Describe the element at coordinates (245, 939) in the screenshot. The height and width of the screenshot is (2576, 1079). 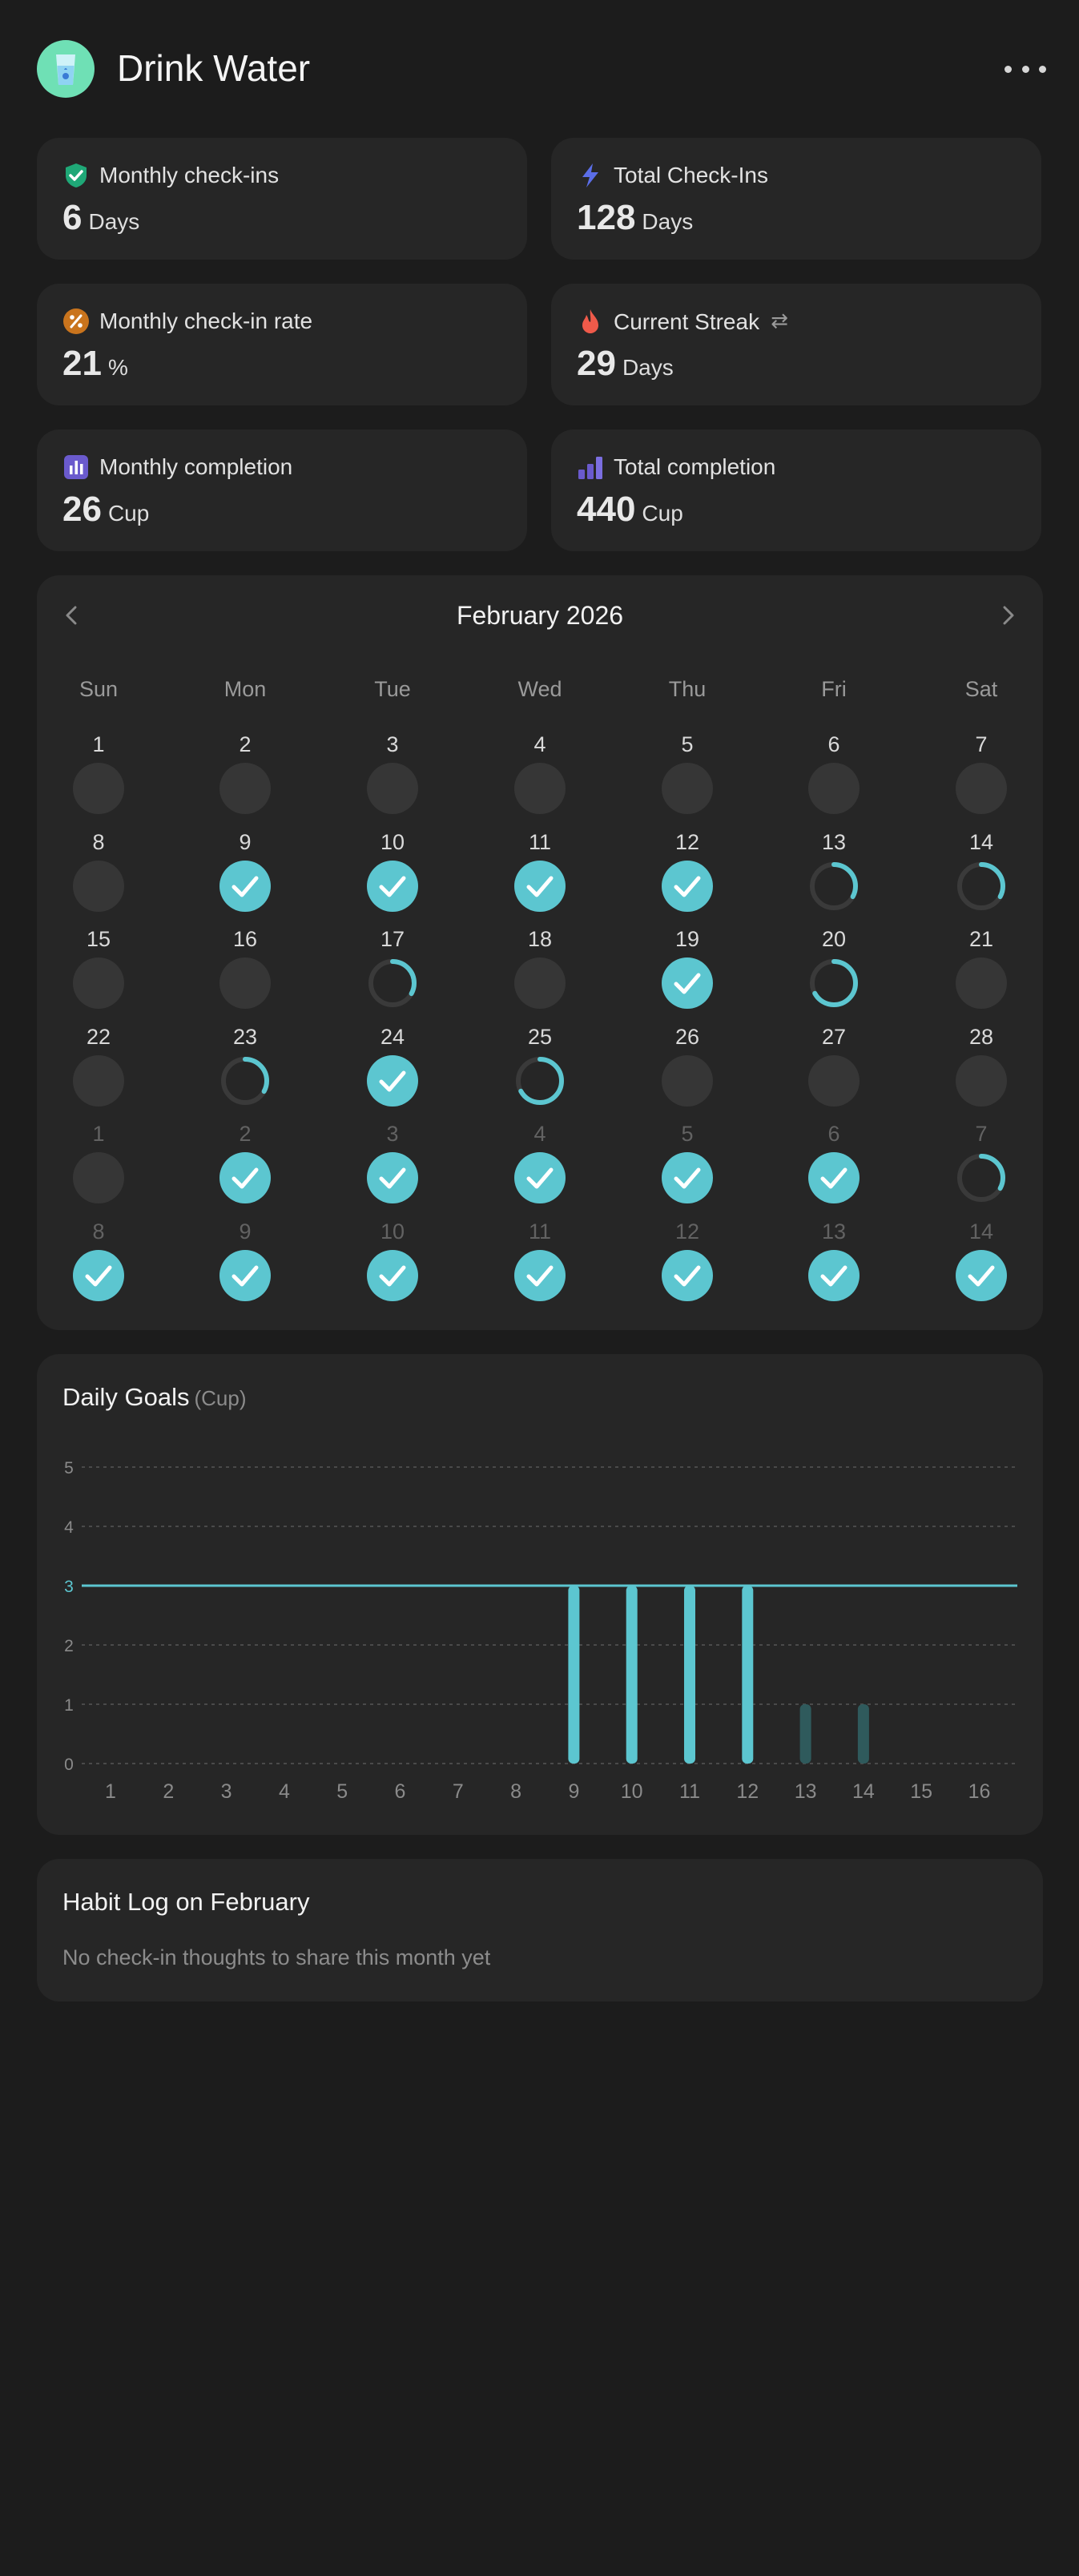
I see `day-number: 16` at that location.